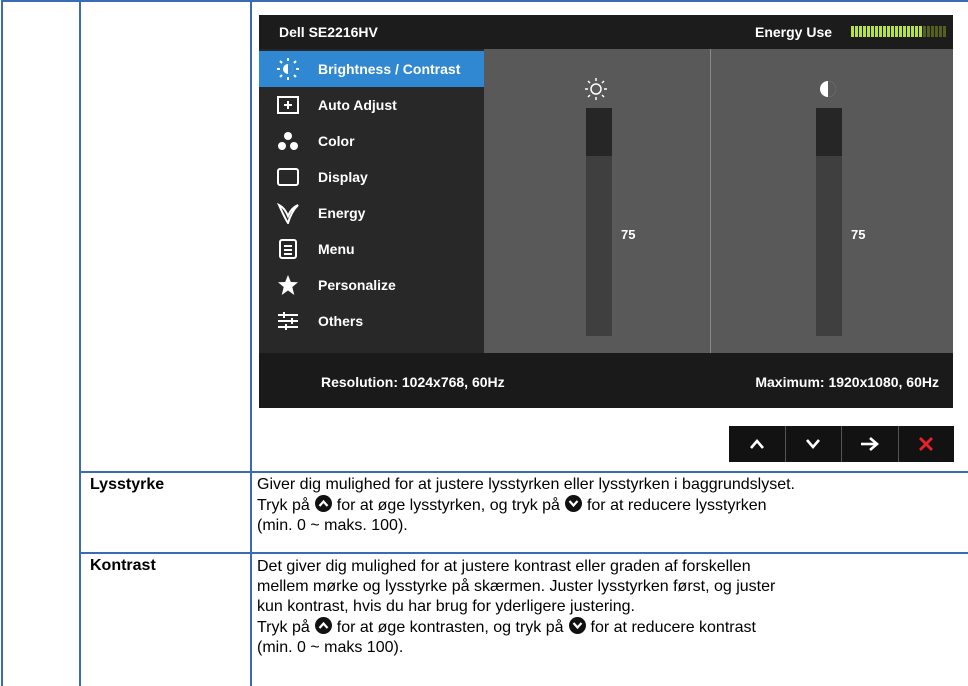 The width and height of the screenshot is (968, 686). What do you see at coordinates (484, 1) in the screenshot?
I see `table-border-top` at bounding box center [484, 1].